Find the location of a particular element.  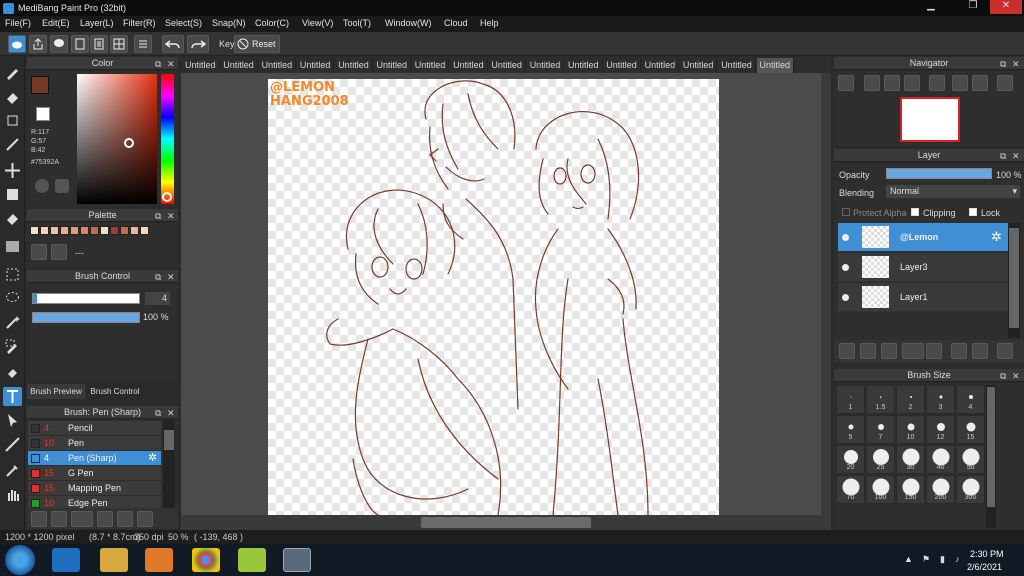

eraser-tool-icon is located at coordinates (12, 96).